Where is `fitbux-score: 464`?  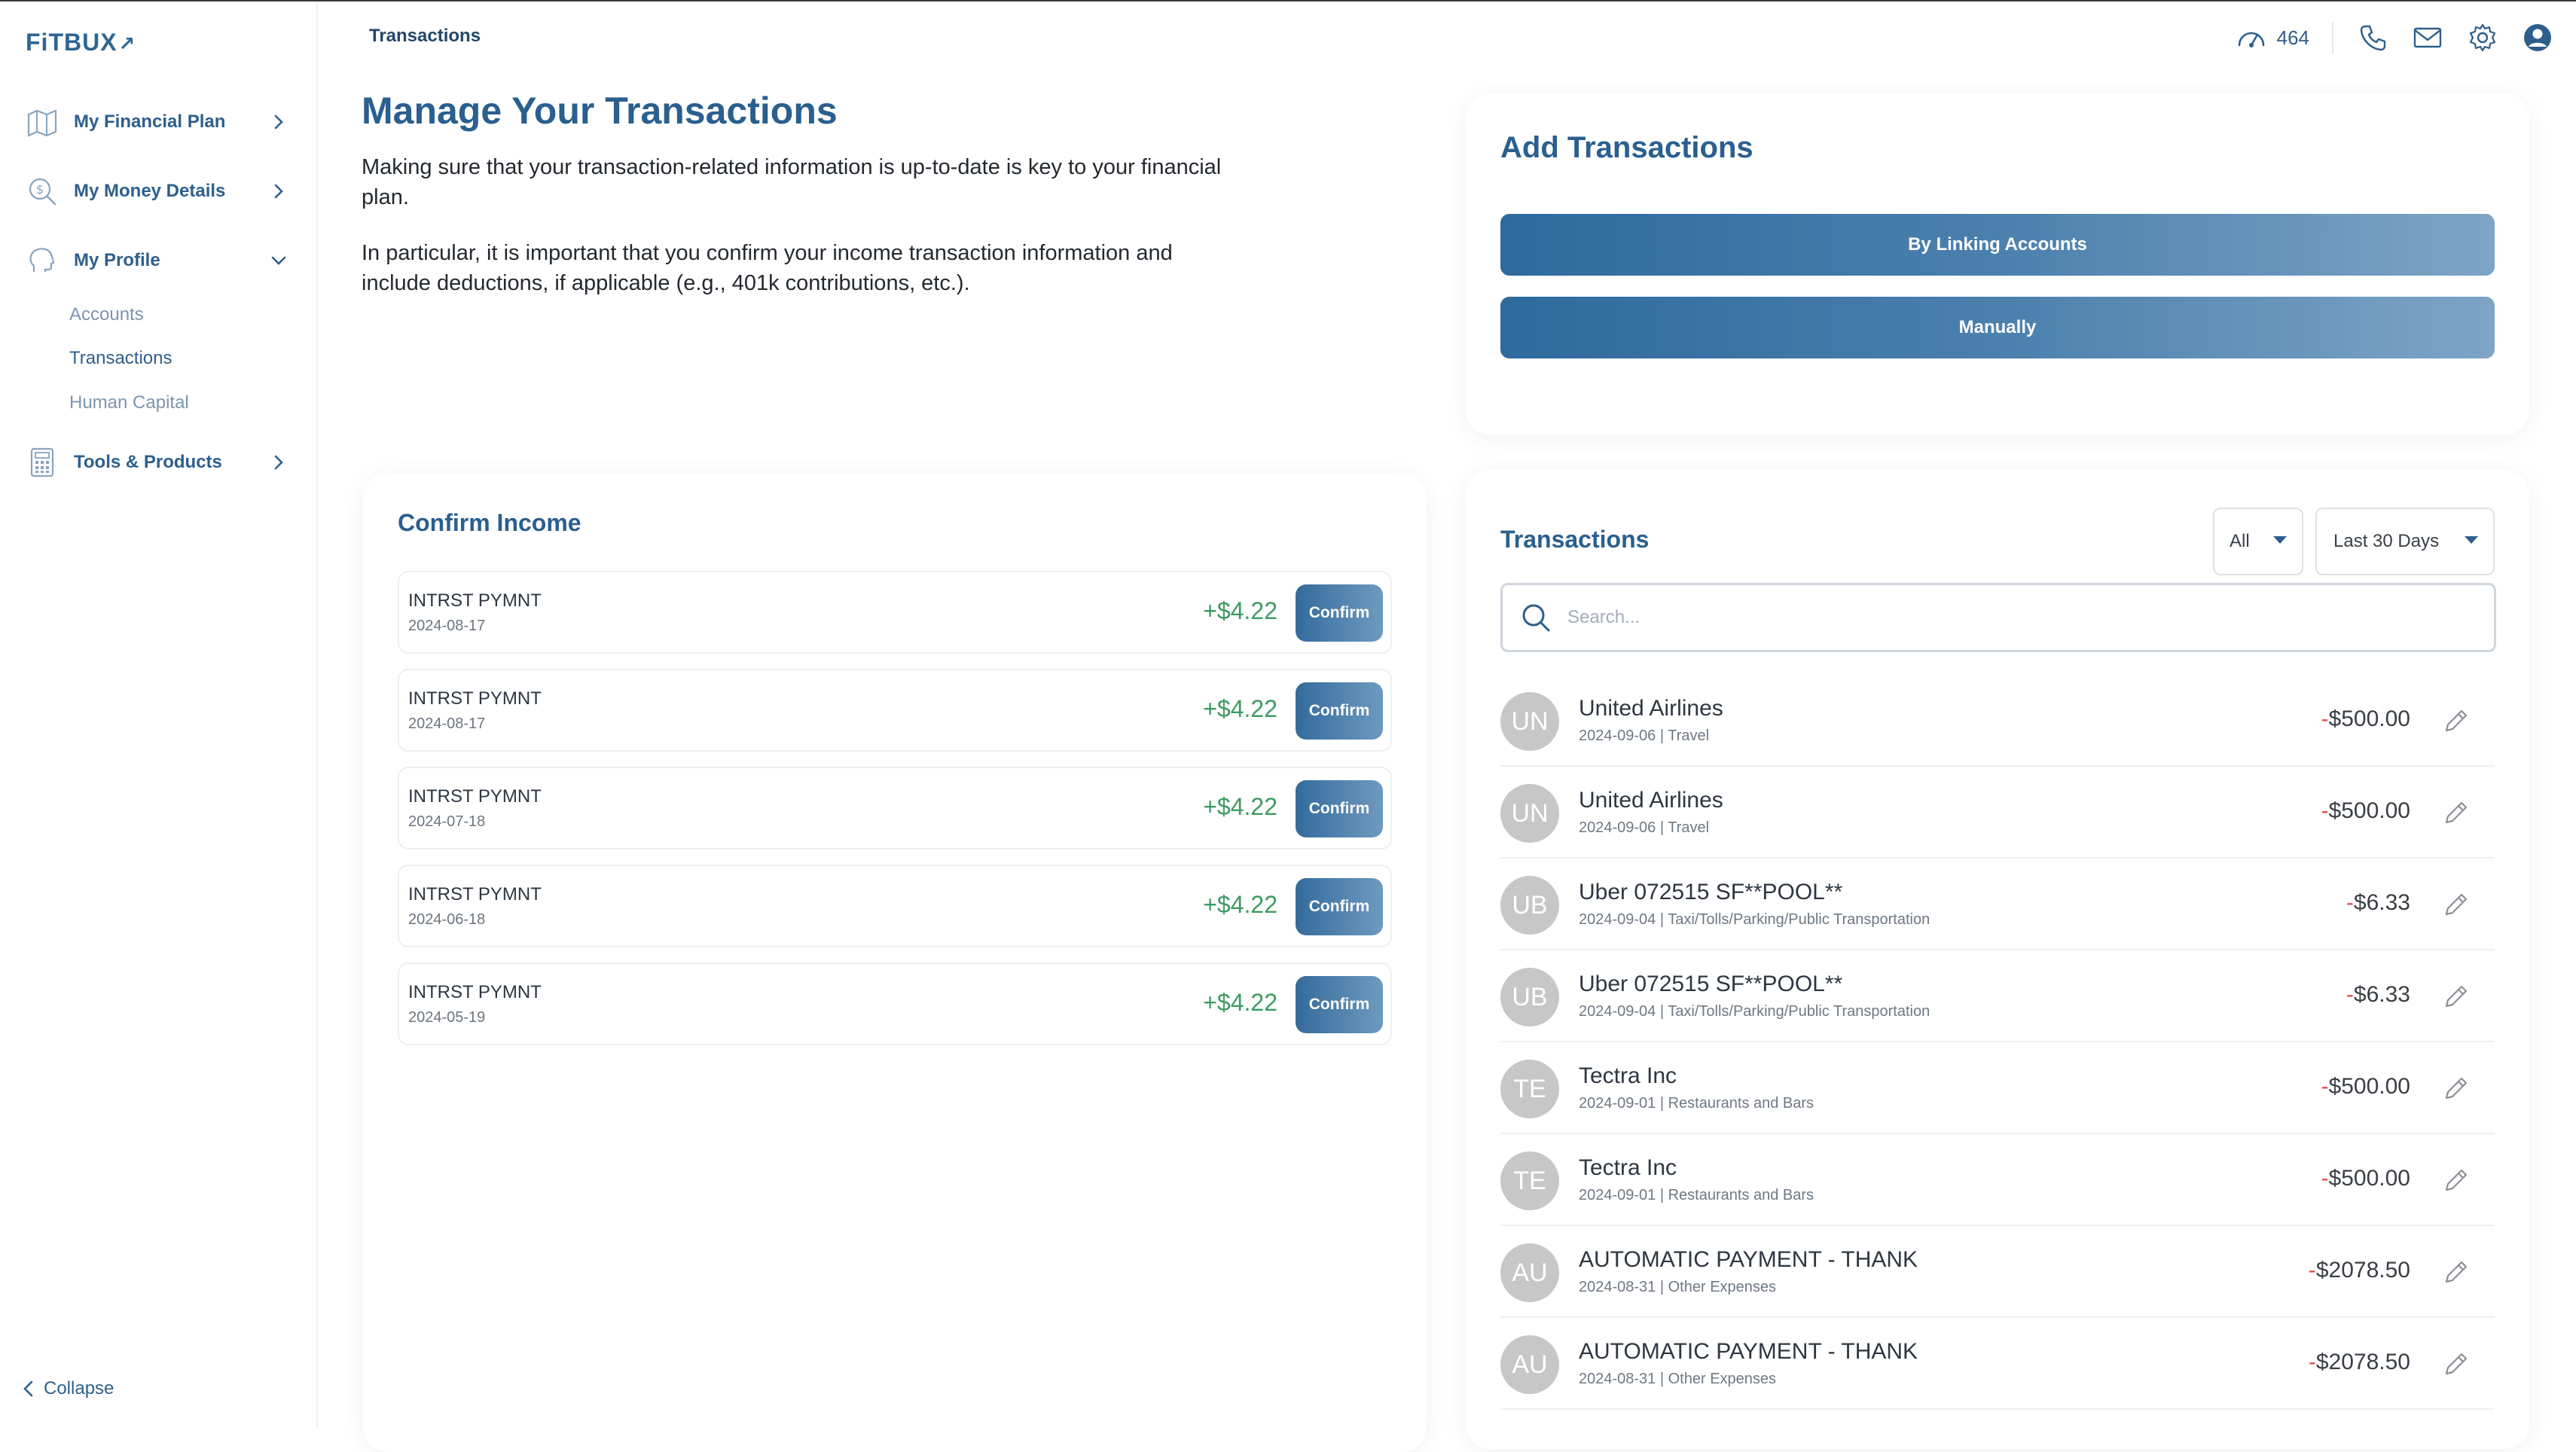
fitbux-score: 464 is located at coordinates (2273, 38).